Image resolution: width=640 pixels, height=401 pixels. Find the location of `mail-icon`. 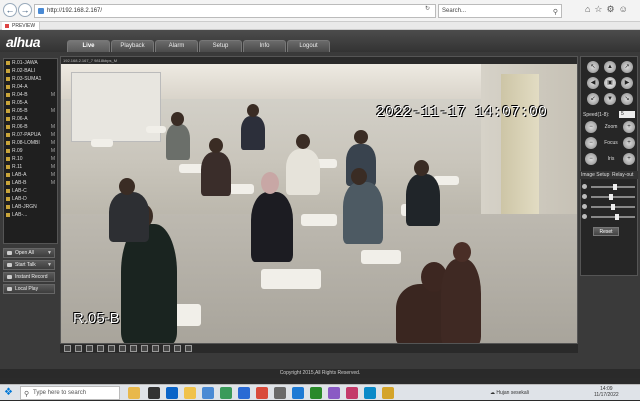

mail-icon is located at coordinates (208, 393).